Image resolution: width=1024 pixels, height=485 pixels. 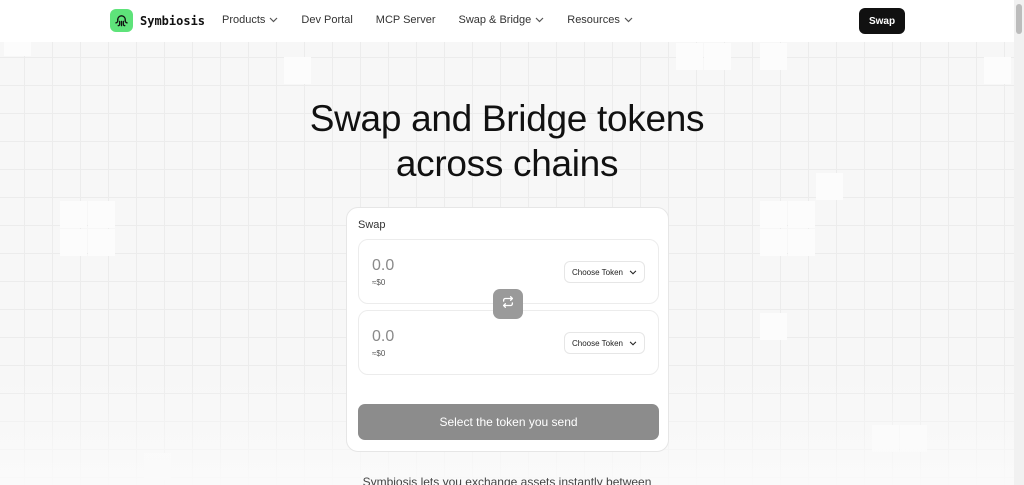 What do you see at coordinates (507, 163) in the screenshot?
I see `hero-title-line-2: across chains` at bounding box center [507, 163].